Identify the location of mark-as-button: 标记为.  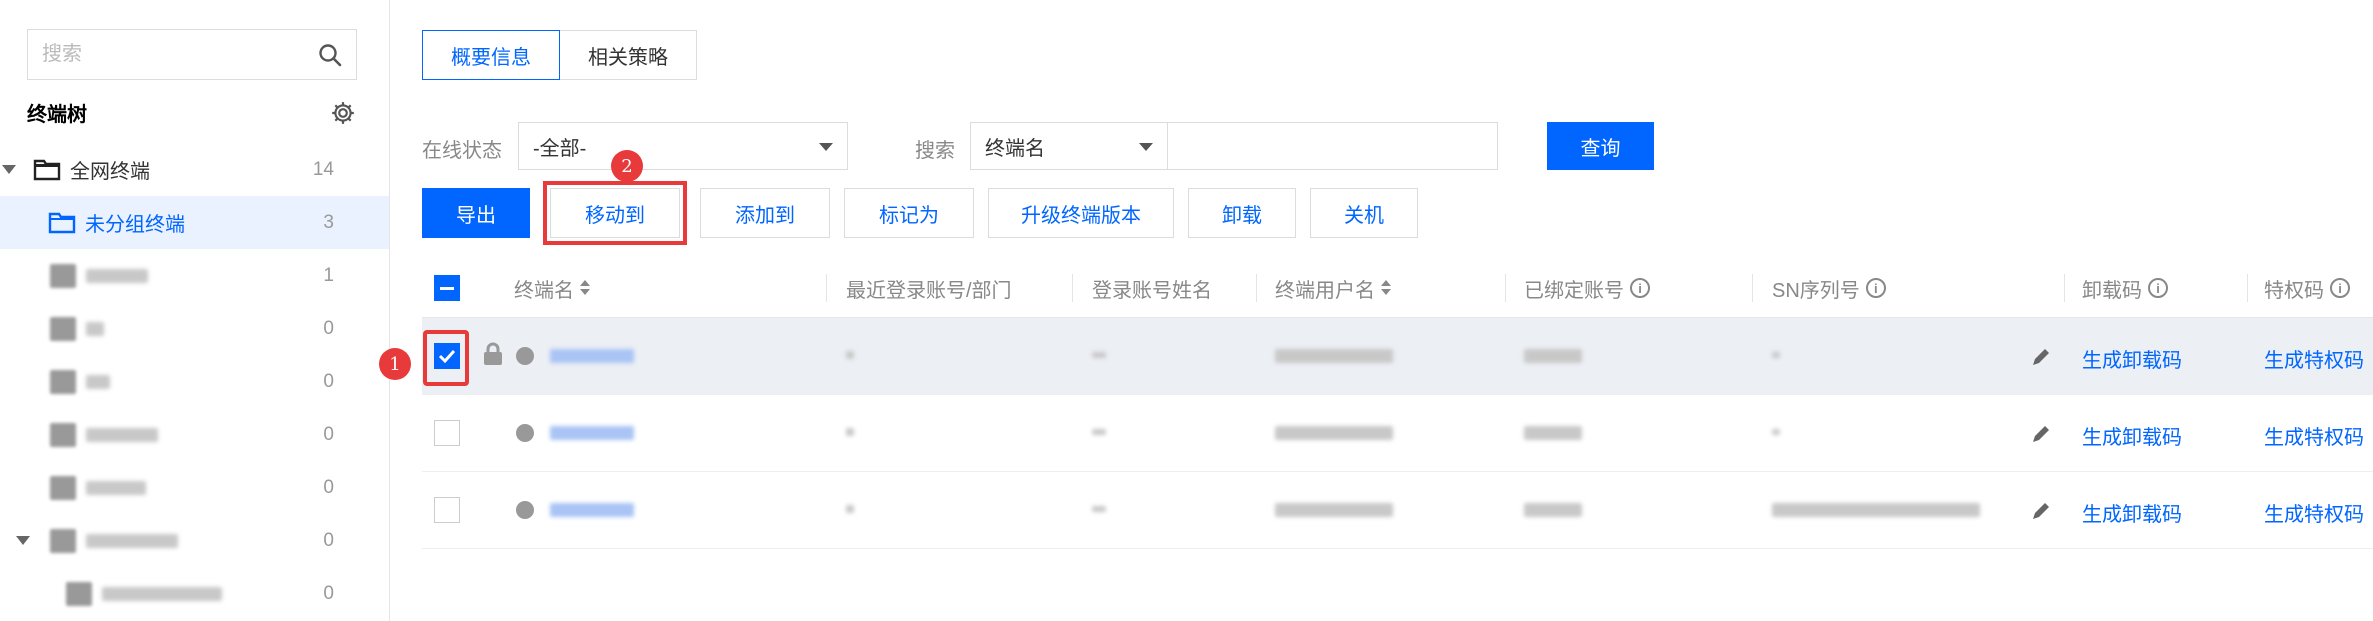
(909, 213).